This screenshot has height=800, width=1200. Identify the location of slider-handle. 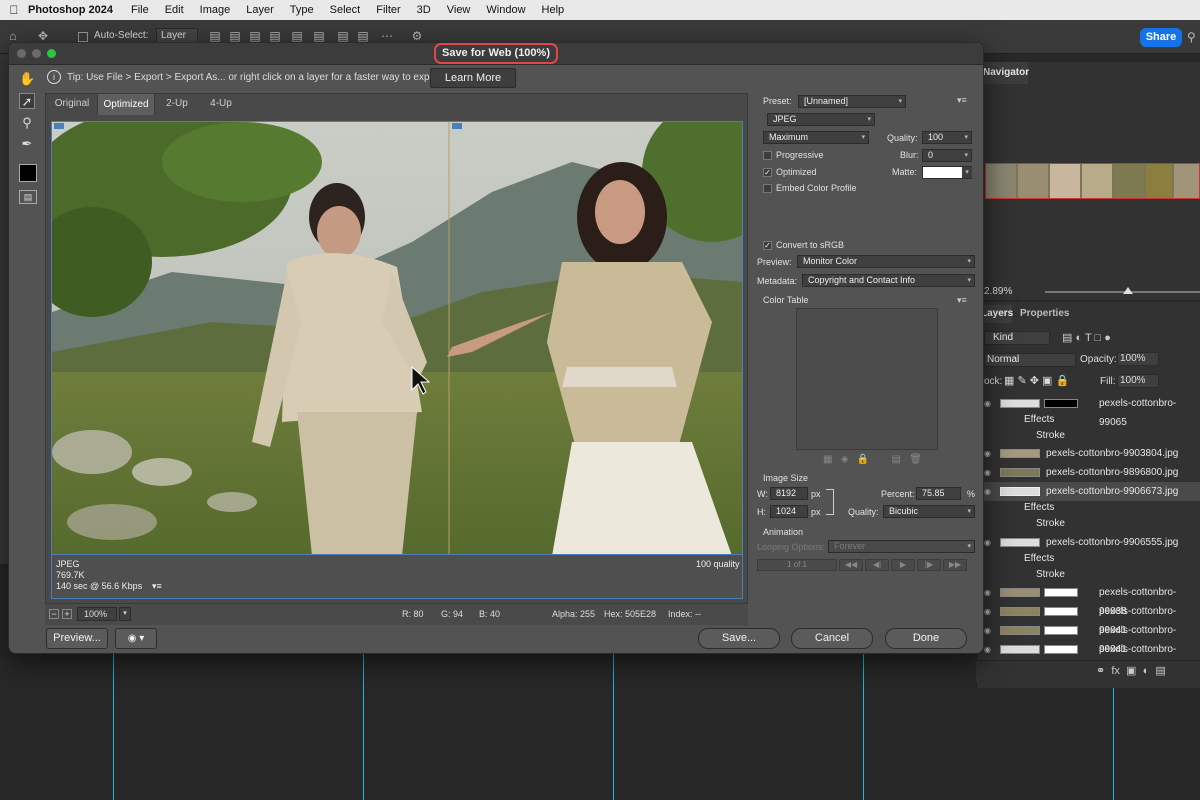
(1128, 290).